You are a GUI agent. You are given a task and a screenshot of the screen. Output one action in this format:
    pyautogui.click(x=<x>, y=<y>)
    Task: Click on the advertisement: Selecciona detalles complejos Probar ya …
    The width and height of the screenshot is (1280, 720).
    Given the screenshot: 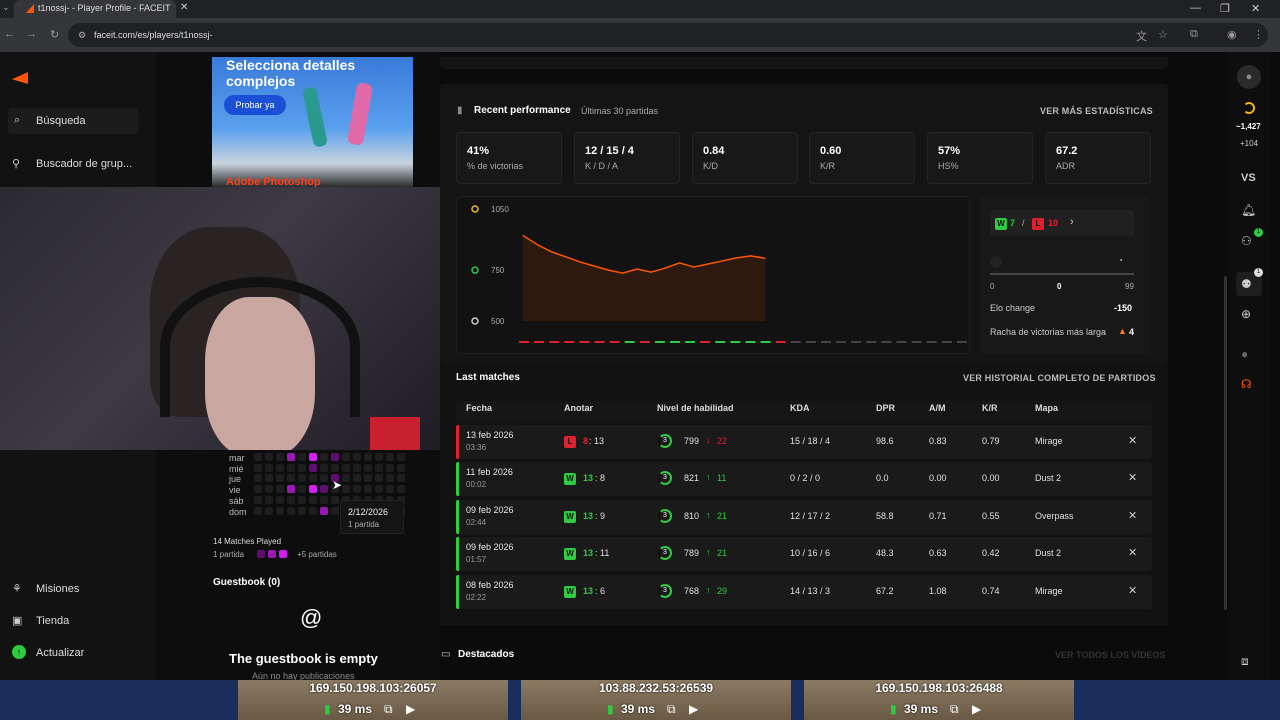 What is the action you would take?
    pyautogui.click(x=312, y=122)
    